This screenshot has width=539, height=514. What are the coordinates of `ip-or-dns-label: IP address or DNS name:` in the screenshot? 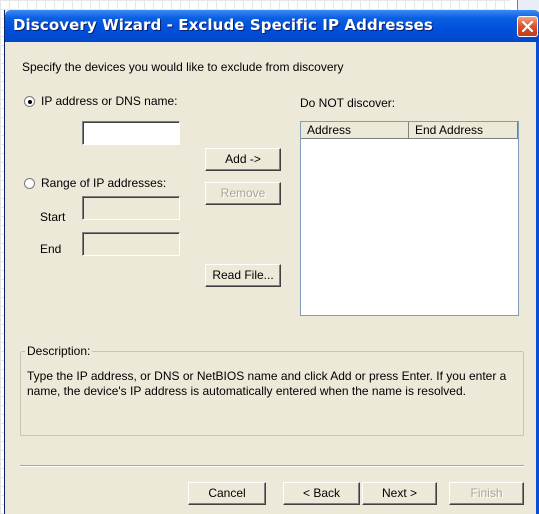 It's located at (109, 101).